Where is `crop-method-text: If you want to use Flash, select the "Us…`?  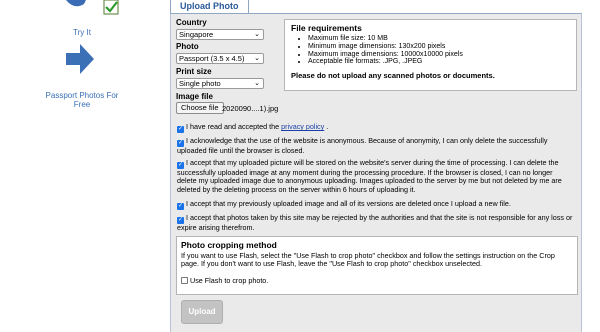
crop-method-text: If you want to use Flash, select the "Us… is located at coordinates (368, 260).